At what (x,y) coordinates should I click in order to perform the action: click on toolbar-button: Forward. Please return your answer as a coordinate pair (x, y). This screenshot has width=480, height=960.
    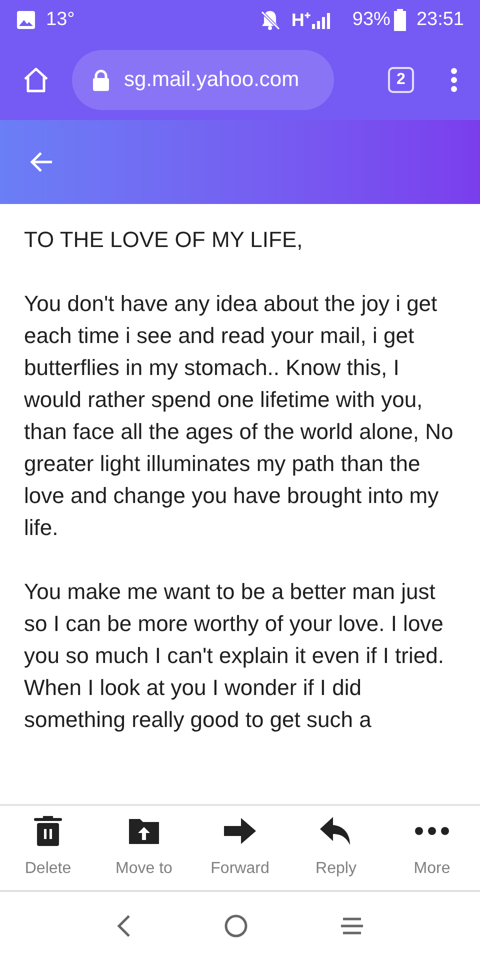
    Looking at the image, I should click on (240, 848).